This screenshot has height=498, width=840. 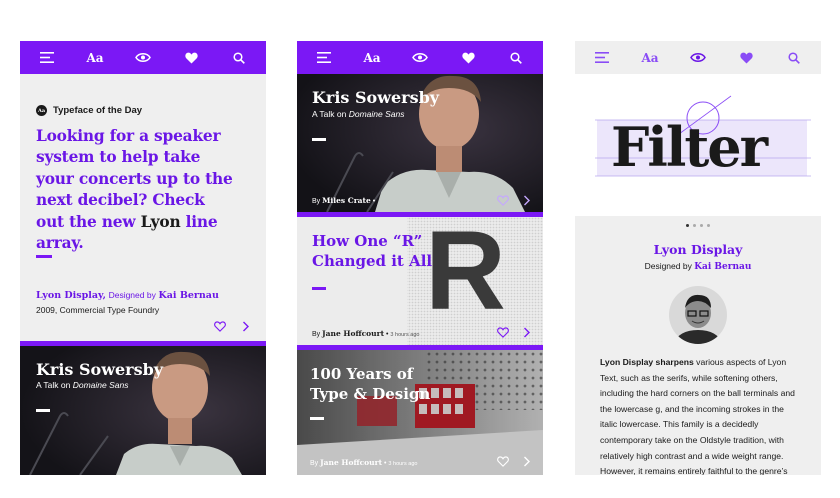 What do you see at coordinates (143, 410) in the screenshot?
I see `talk-card: Kris Sowersby A Talk on Domaine Sans` at bounding box center [143, 410].